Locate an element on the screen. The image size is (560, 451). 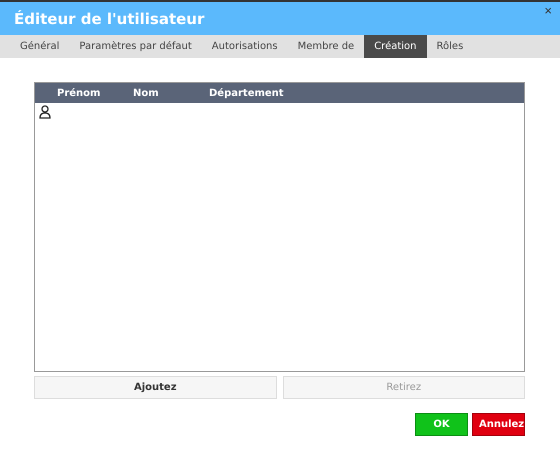
tab: Rôles is located at coordinates (450, 46).